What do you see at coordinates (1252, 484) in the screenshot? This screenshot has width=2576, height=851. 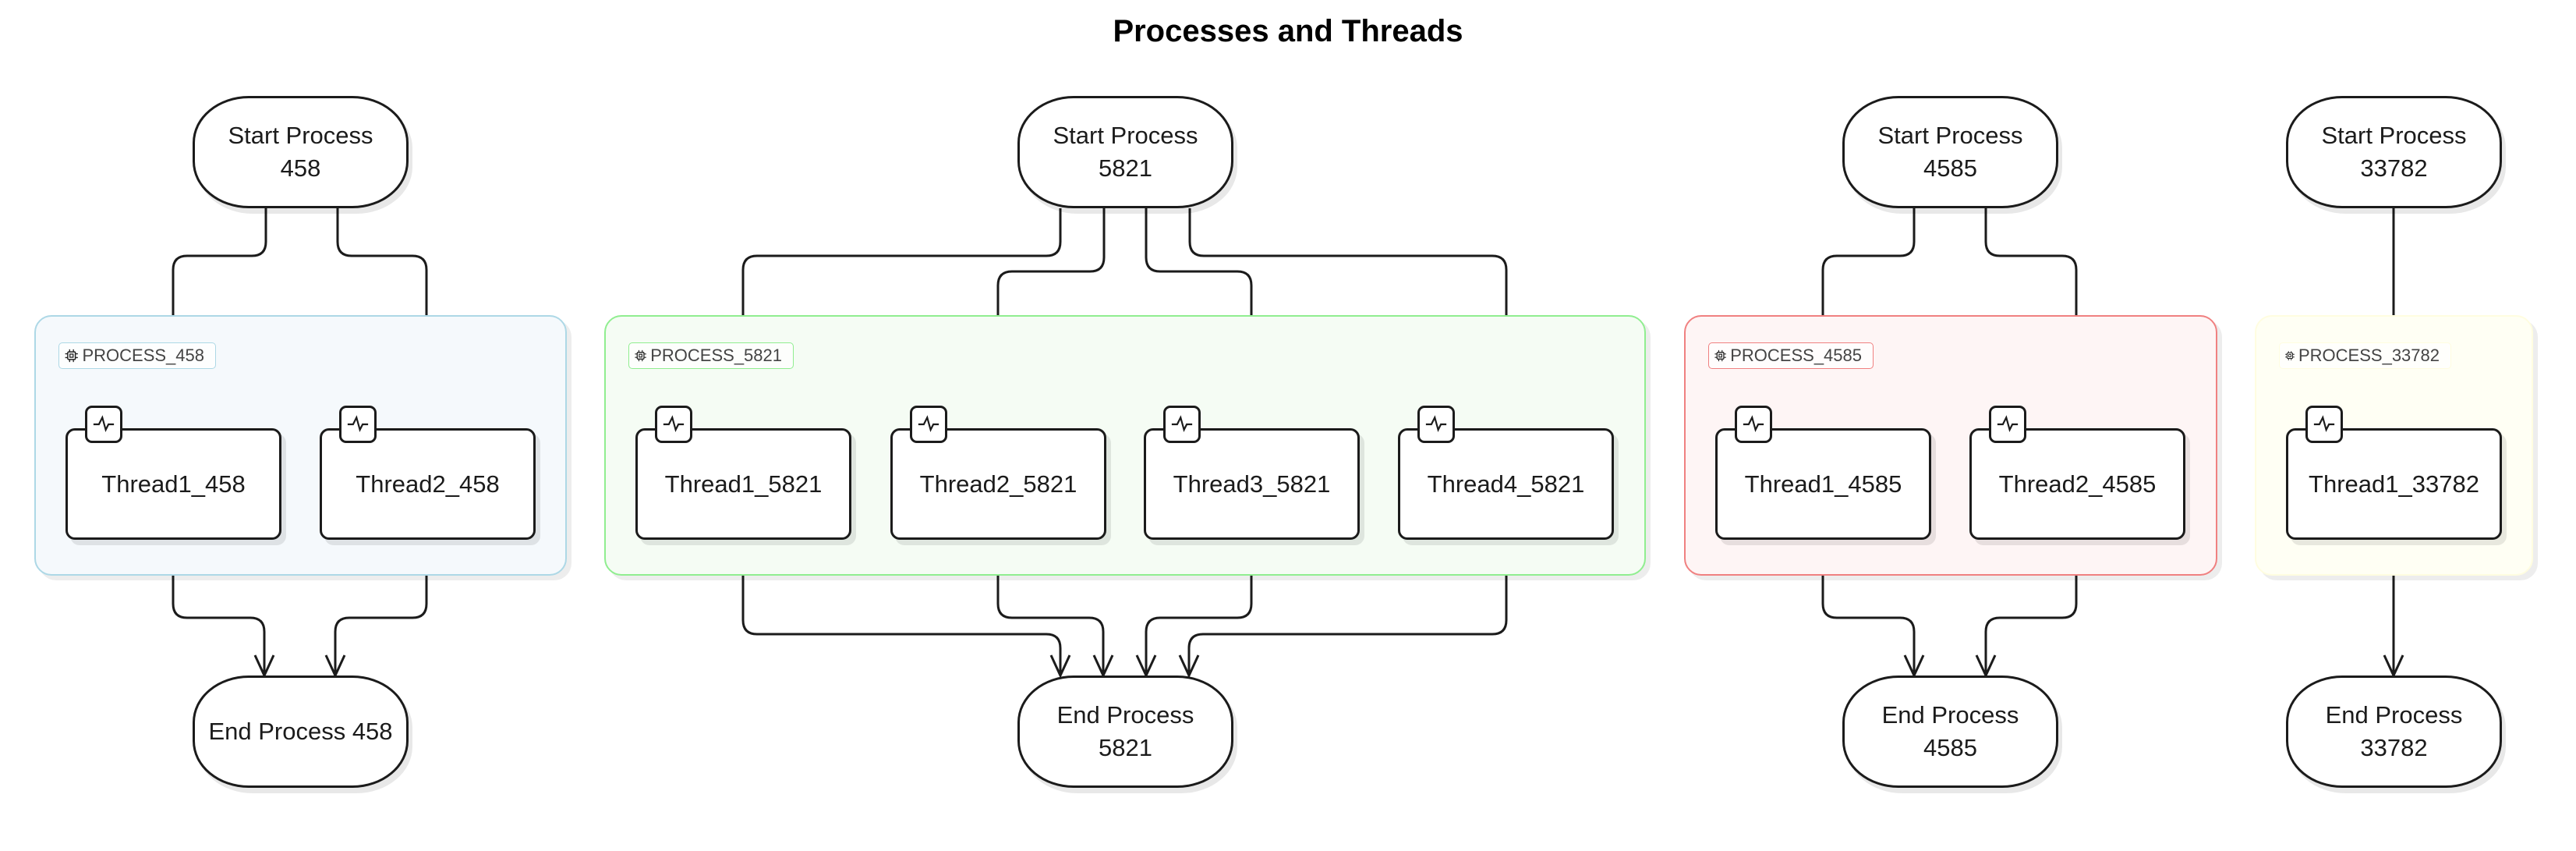 I see `thread-label: Thread3_5821` at bounding box center [1252, 484].